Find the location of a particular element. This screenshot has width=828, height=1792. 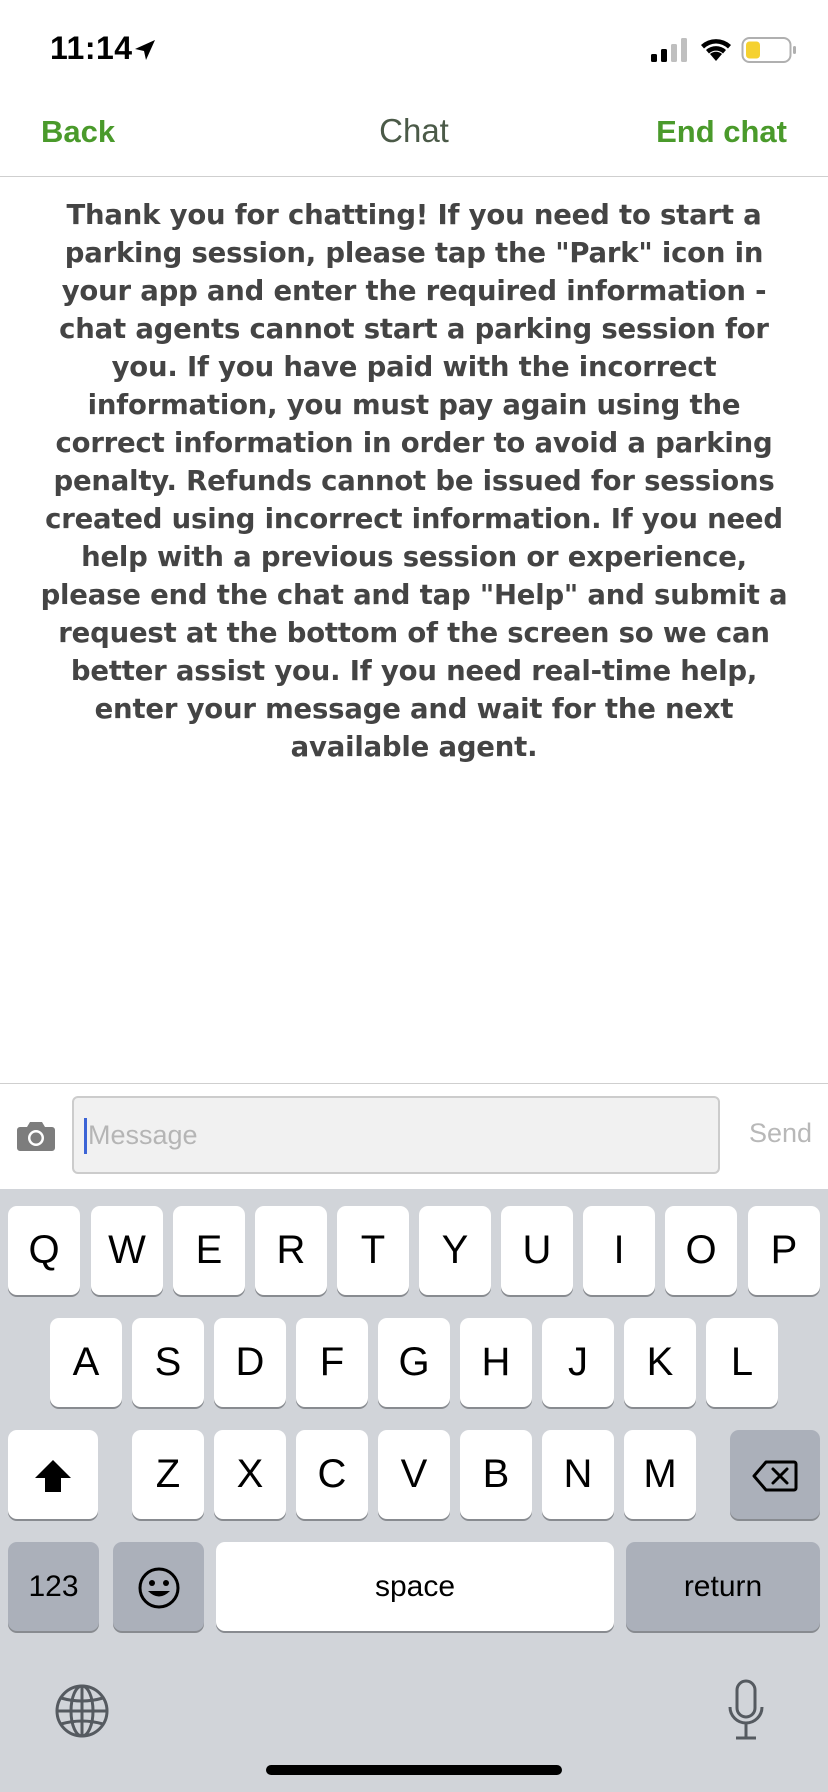

send-button: Send is located at coordinates (780, 1133).